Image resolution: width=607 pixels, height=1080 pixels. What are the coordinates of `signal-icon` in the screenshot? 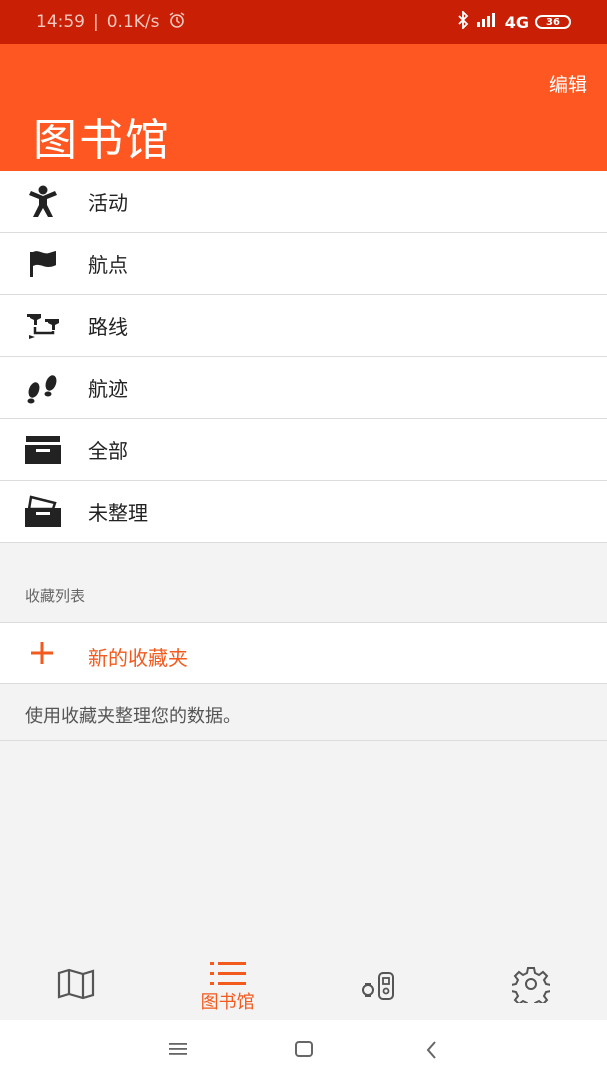 It's located at (487, 22).